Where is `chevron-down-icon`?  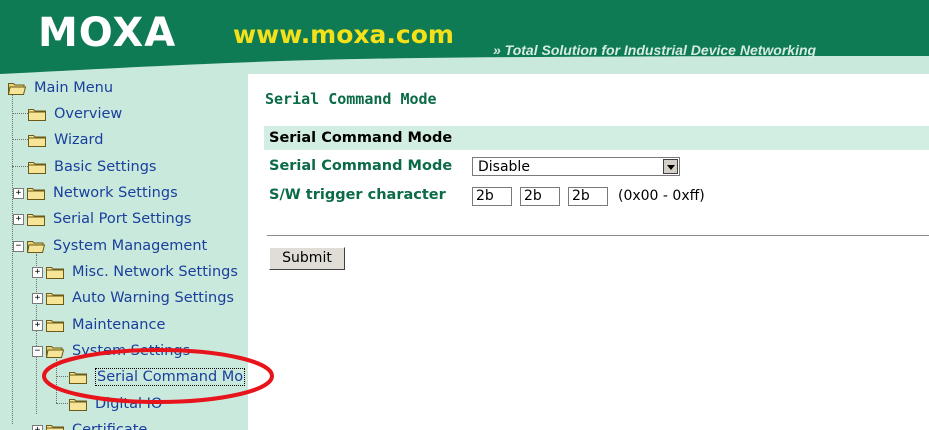 chevron-down-icon is located at coordinates (670, 166).